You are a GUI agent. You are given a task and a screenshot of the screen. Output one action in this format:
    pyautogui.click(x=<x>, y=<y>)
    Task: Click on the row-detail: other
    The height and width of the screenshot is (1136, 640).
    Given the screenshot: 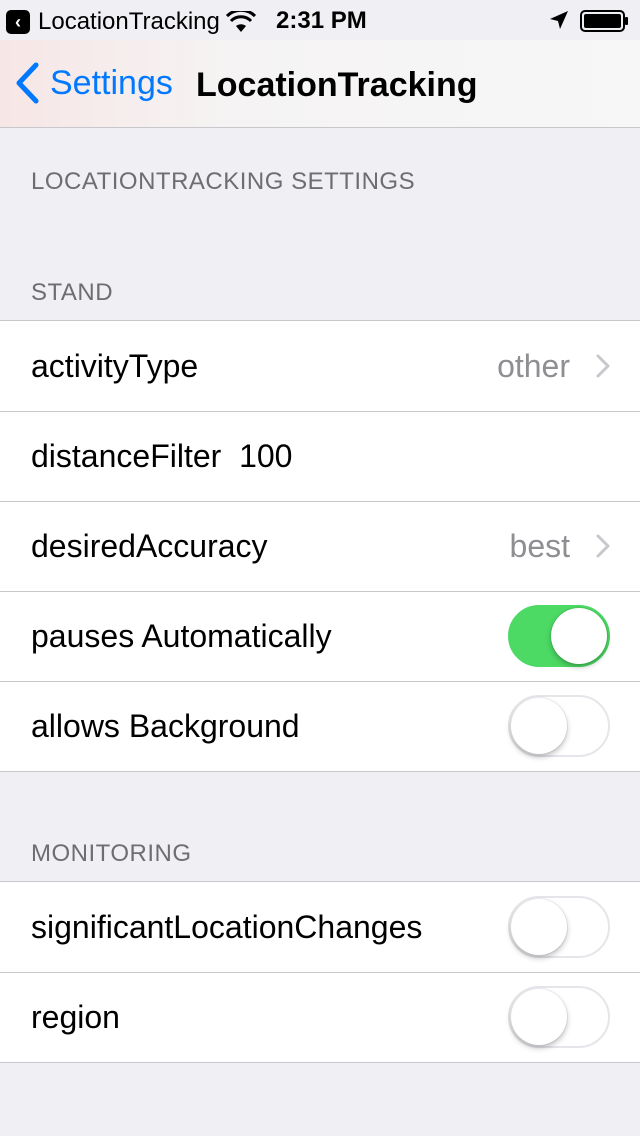 What is the action you would take?
    pyautogui.click(x=533, y=365)
    